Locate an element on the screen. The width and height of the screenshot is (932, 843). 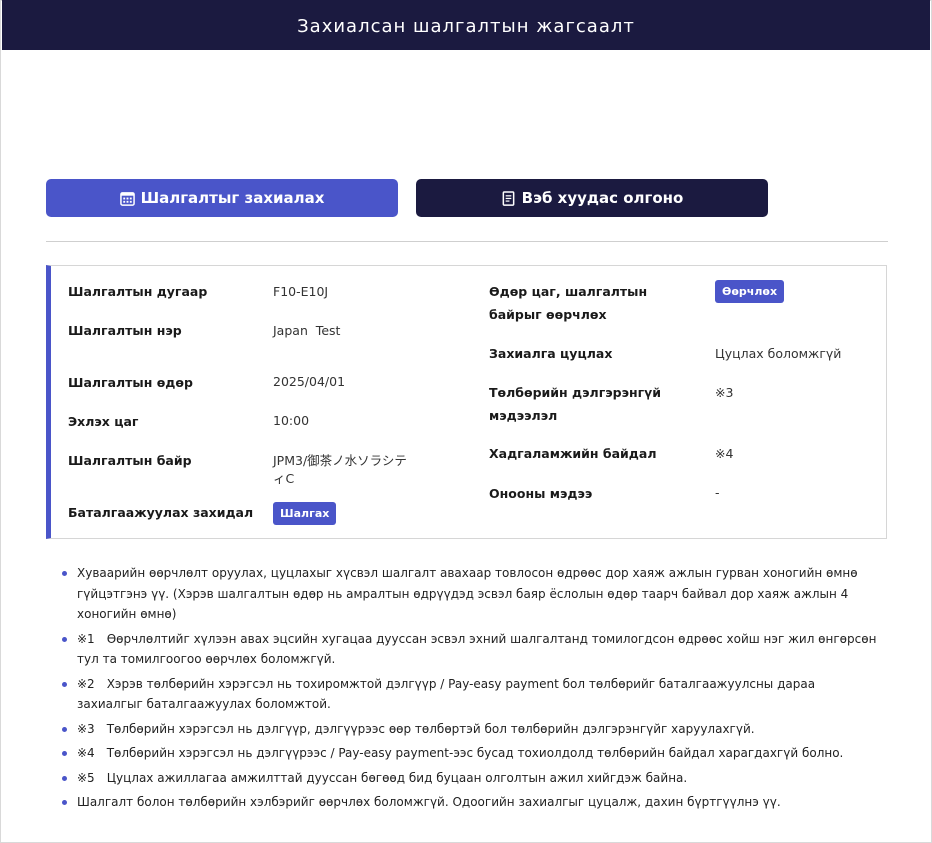
score-notice-value: - is located at coordinates (717, 492).